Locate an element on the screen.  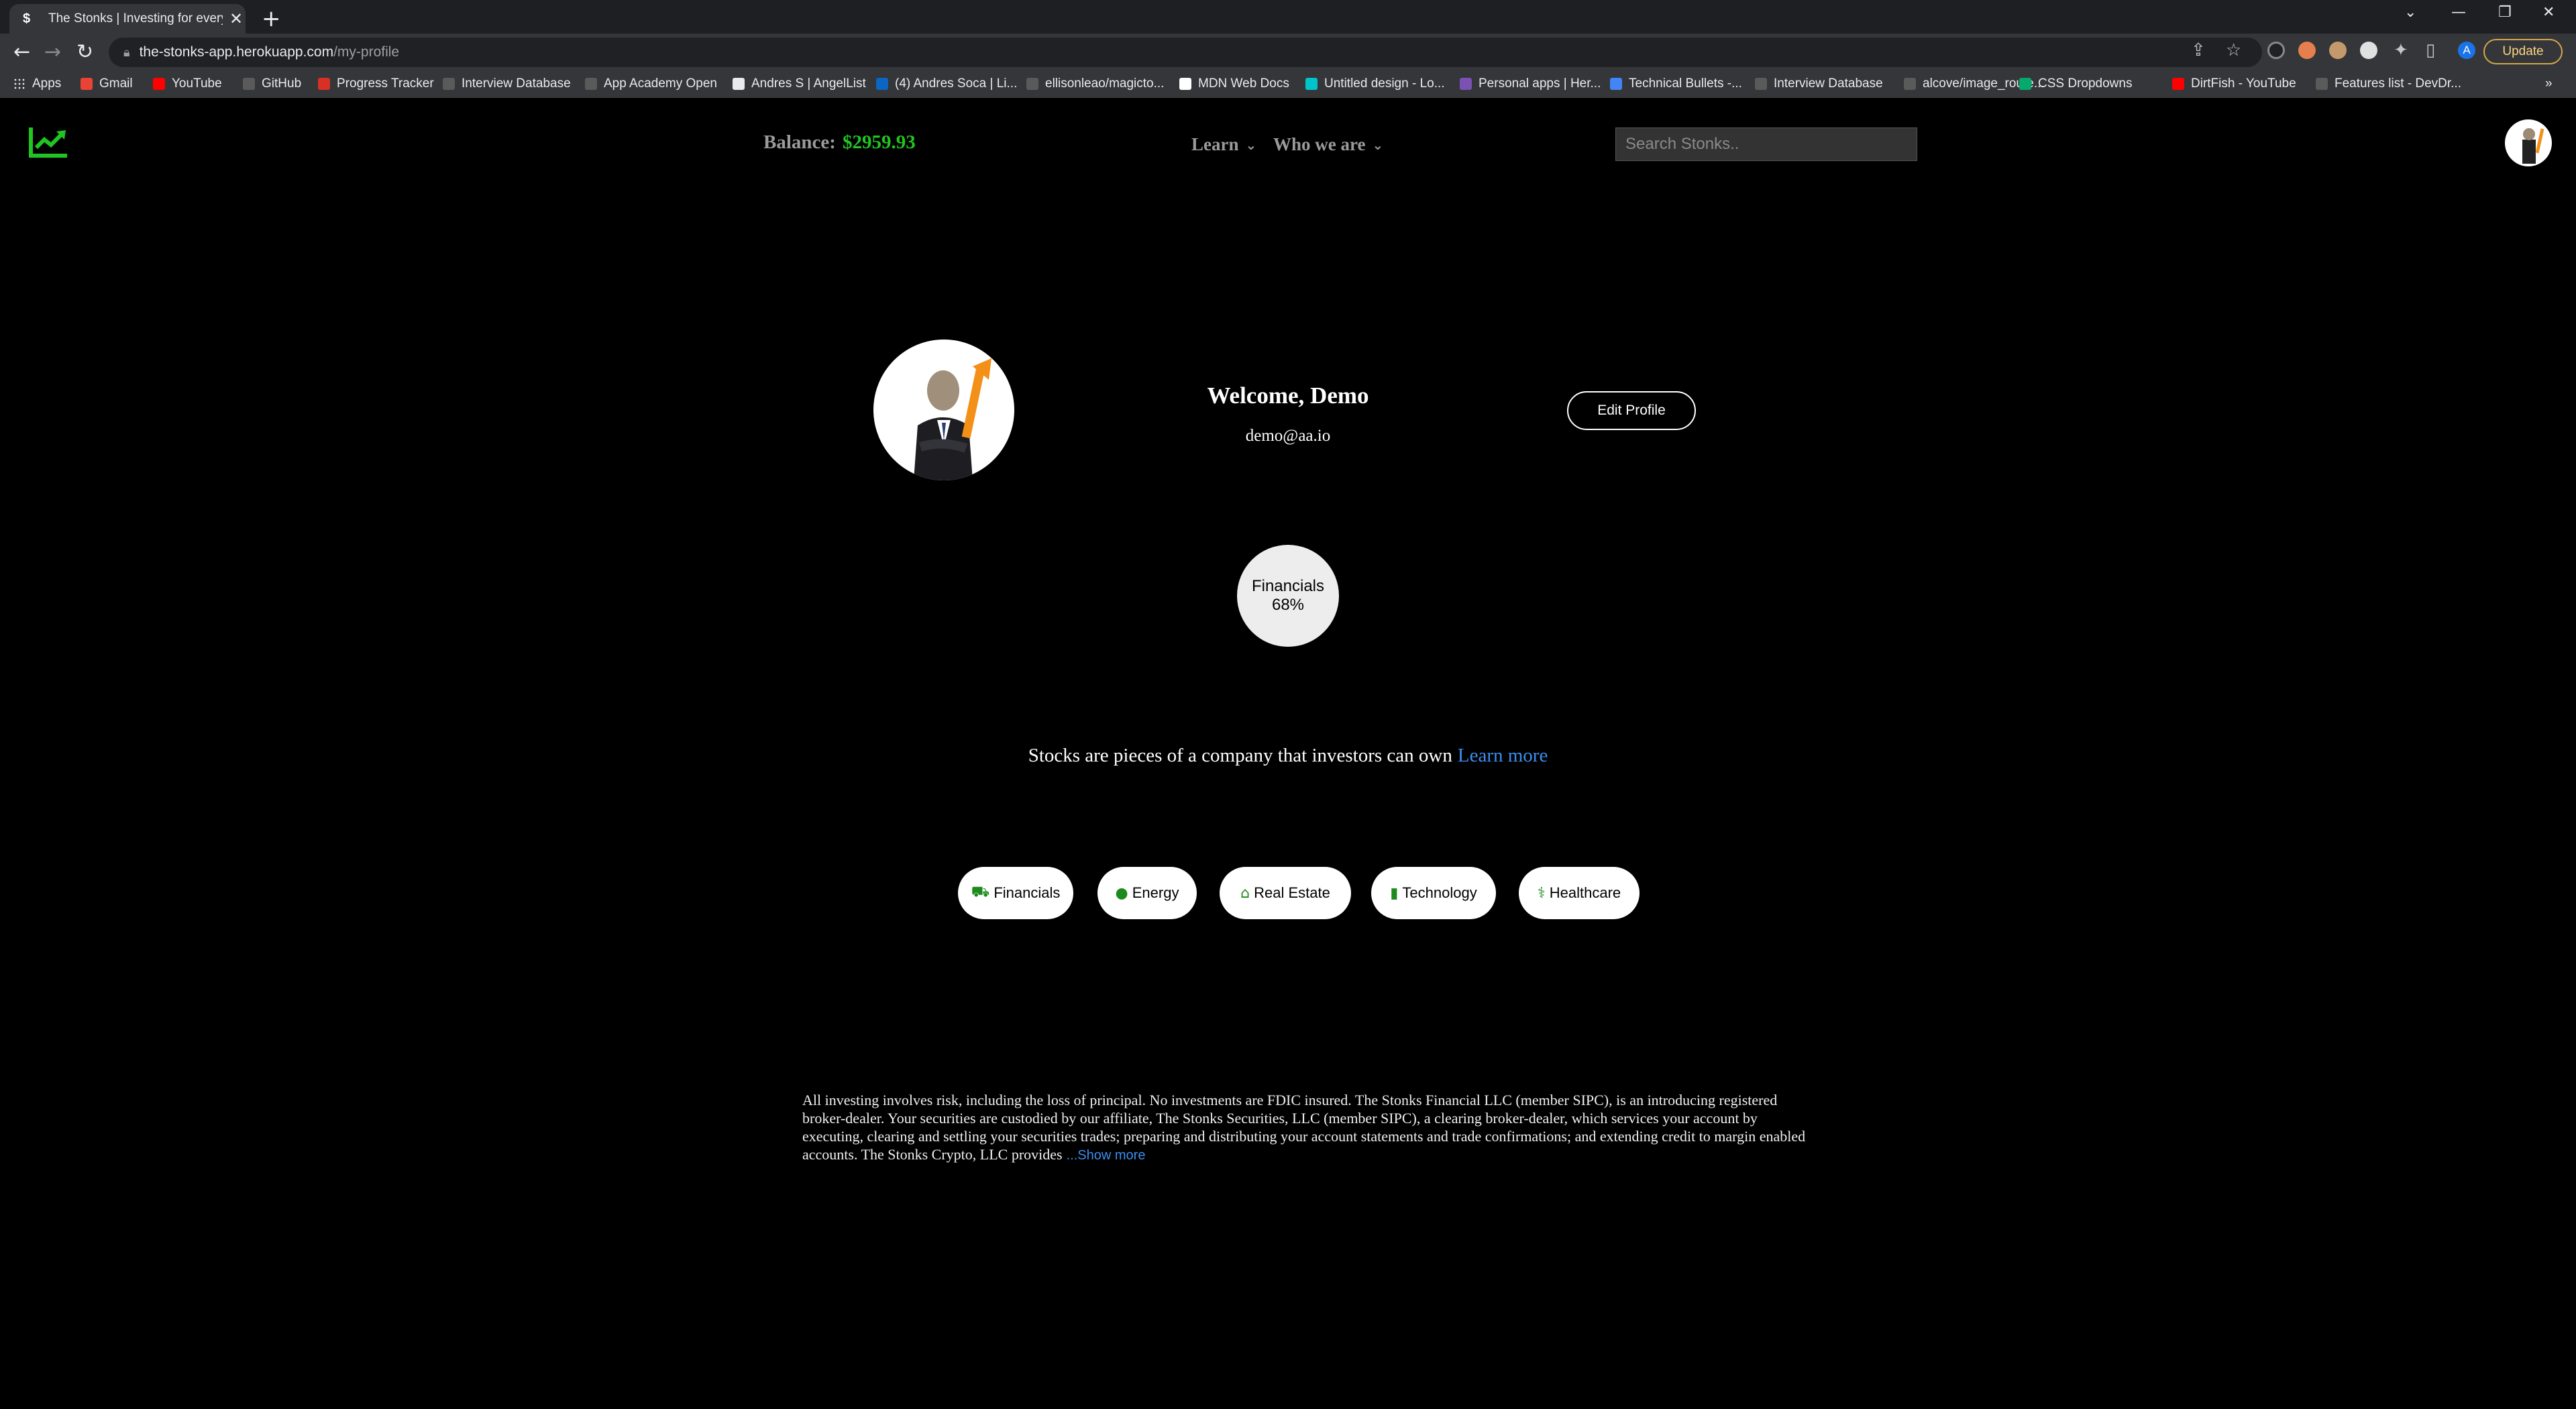
who-we-are-label: Who we are is located at coordinates (1319, 144).